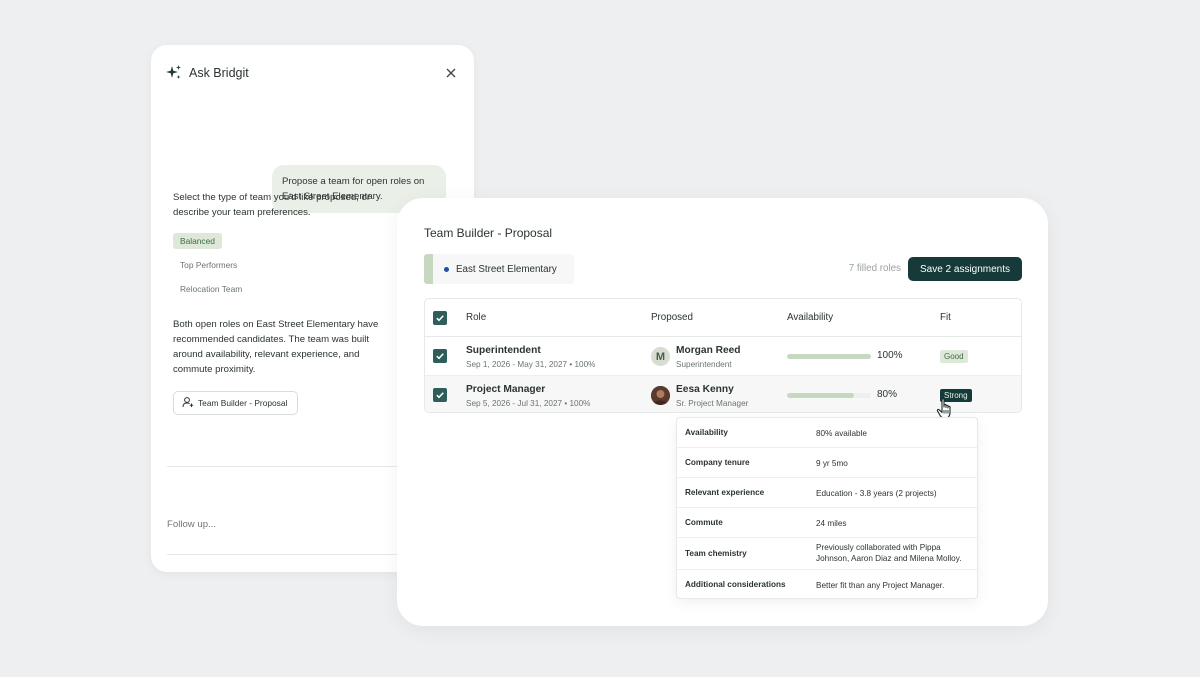 The height and width of the screenshot is (677, 1200). Describe the element at coordinates (954, 356) in the screenshot. I see `fit-badge: Good` at that location.